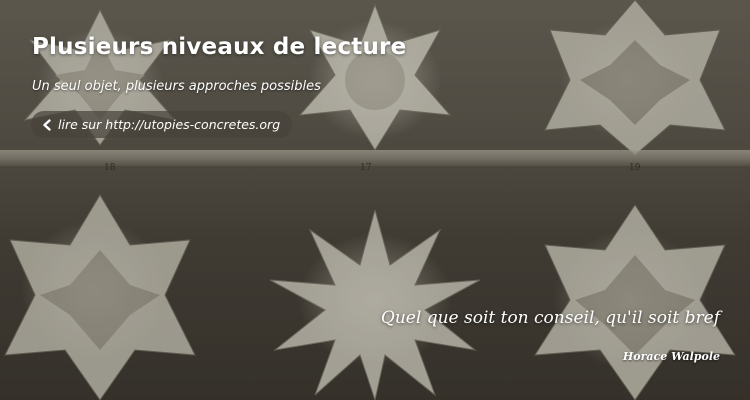  What do you see at coordinates (219, 47) in the screenshot?
I see `page-title: Plusieurs niveaux de lecture` at bounding box center [219, 47].